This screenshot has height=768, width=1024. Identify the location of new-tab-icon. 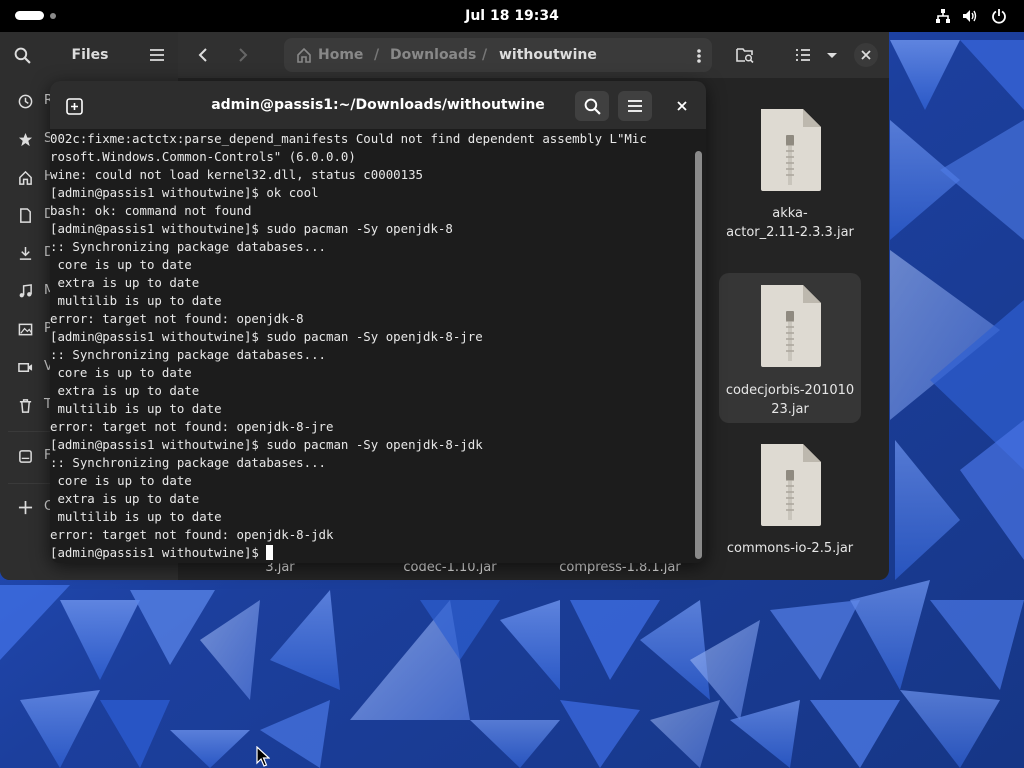
(74, 106).